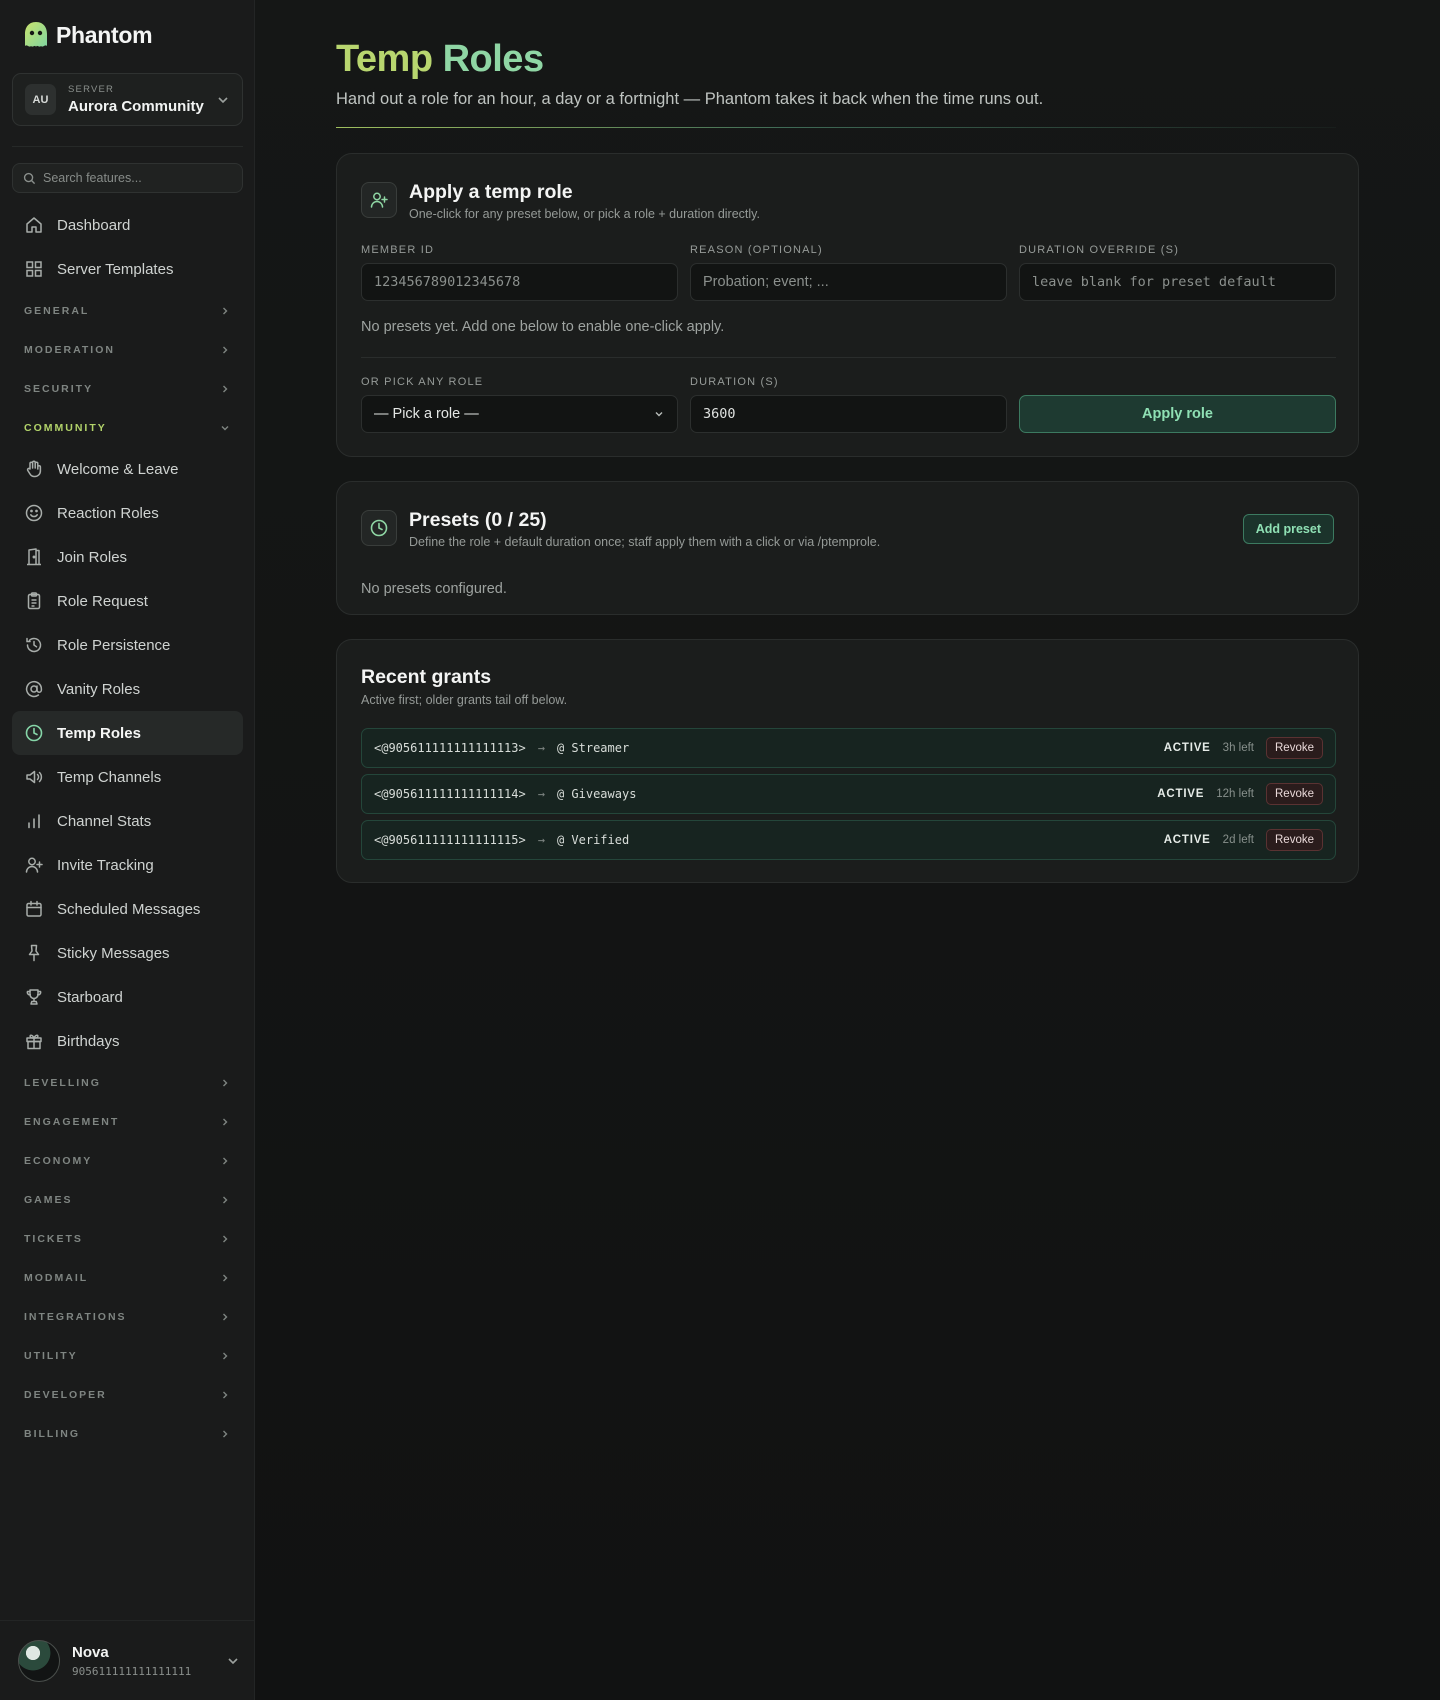 The width and height of the screenshot is (1440, 1700). What do you see at coordinates (127, 225) in the screenshot?
I see `sidebar-item-dashboard: Dashboard` at bounding box center [127, 225].